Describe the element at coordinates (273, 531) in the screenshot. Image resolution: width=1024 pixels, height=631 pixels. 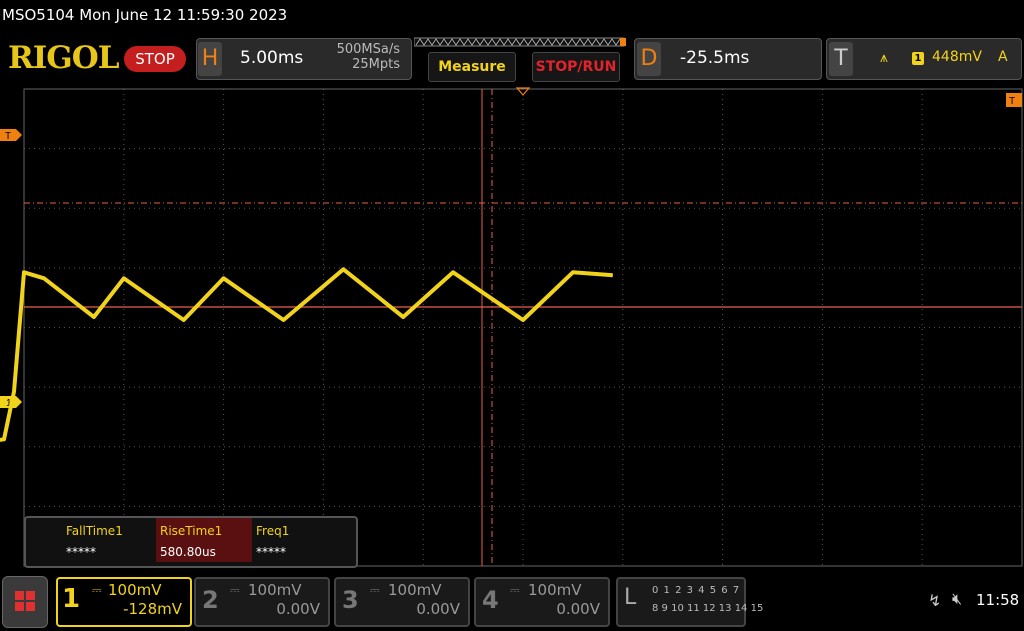
I see `measurement-name: Freq1` at that location.